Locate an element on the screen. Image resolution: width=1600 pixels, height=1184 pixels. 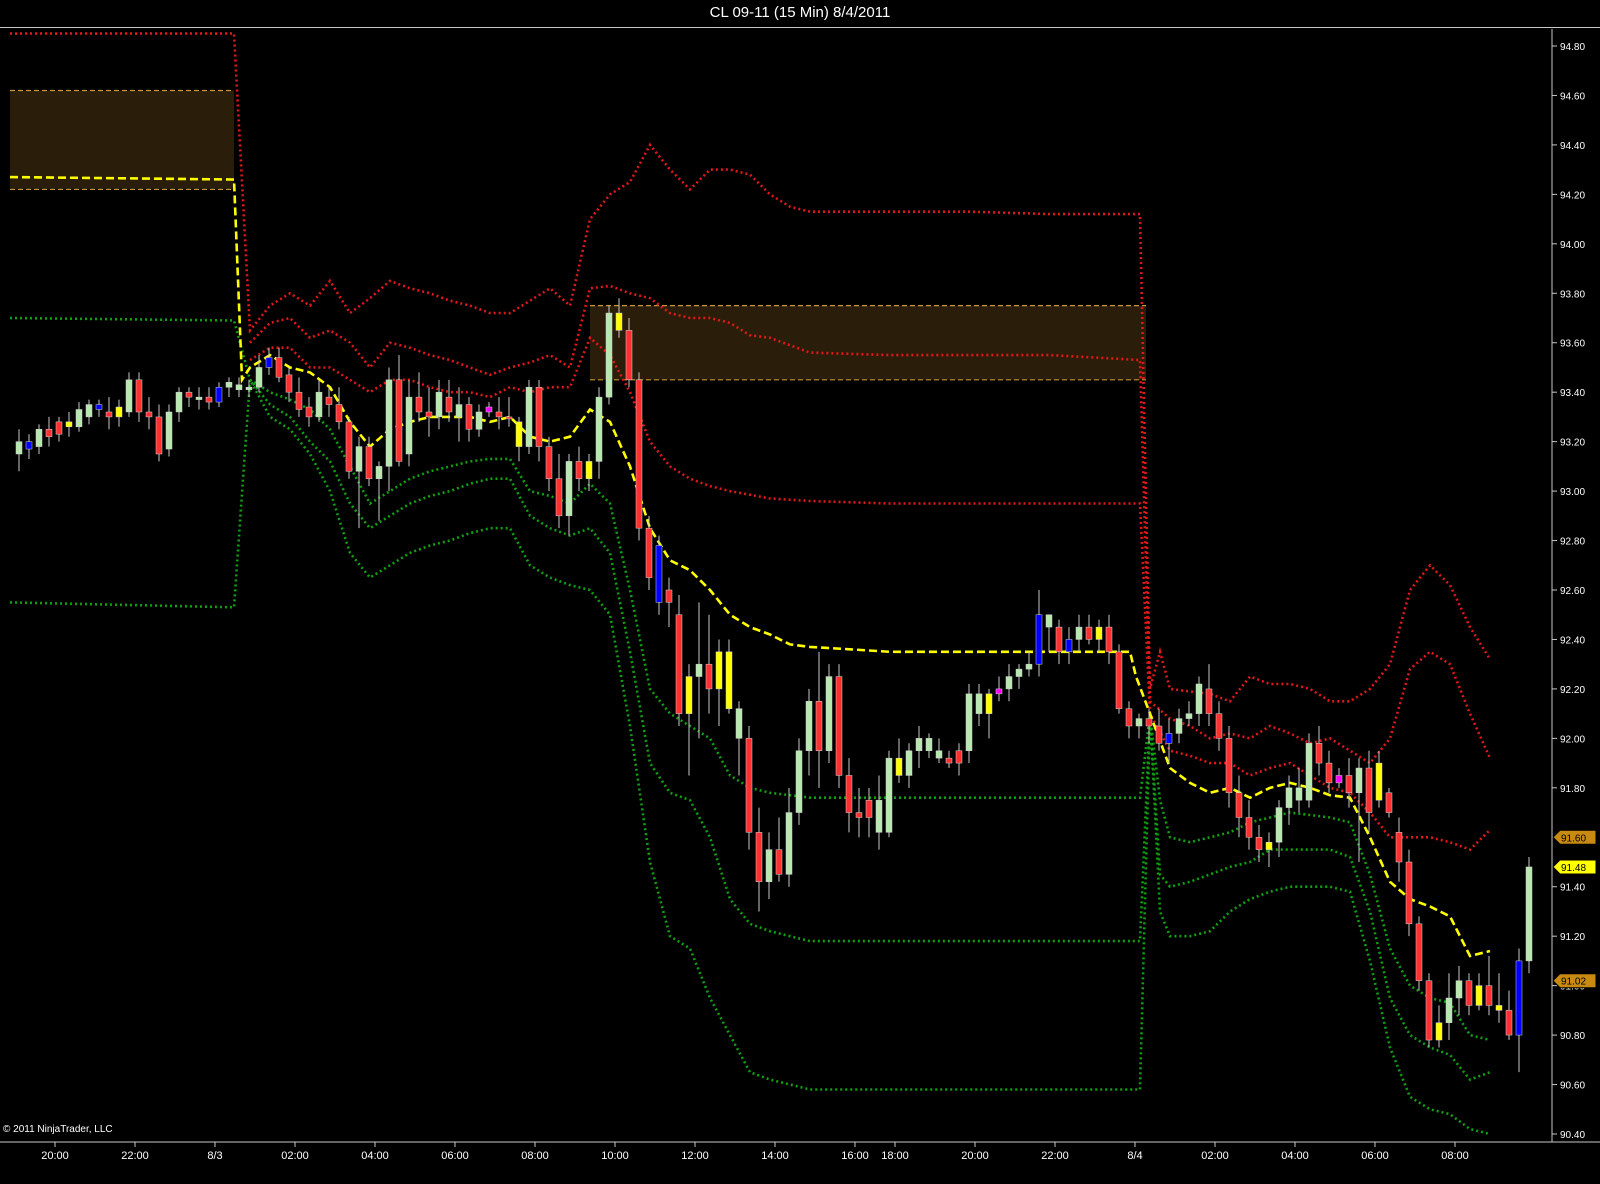
x-tick-label-0: 20:00 is located at coordinates (55, 1156).